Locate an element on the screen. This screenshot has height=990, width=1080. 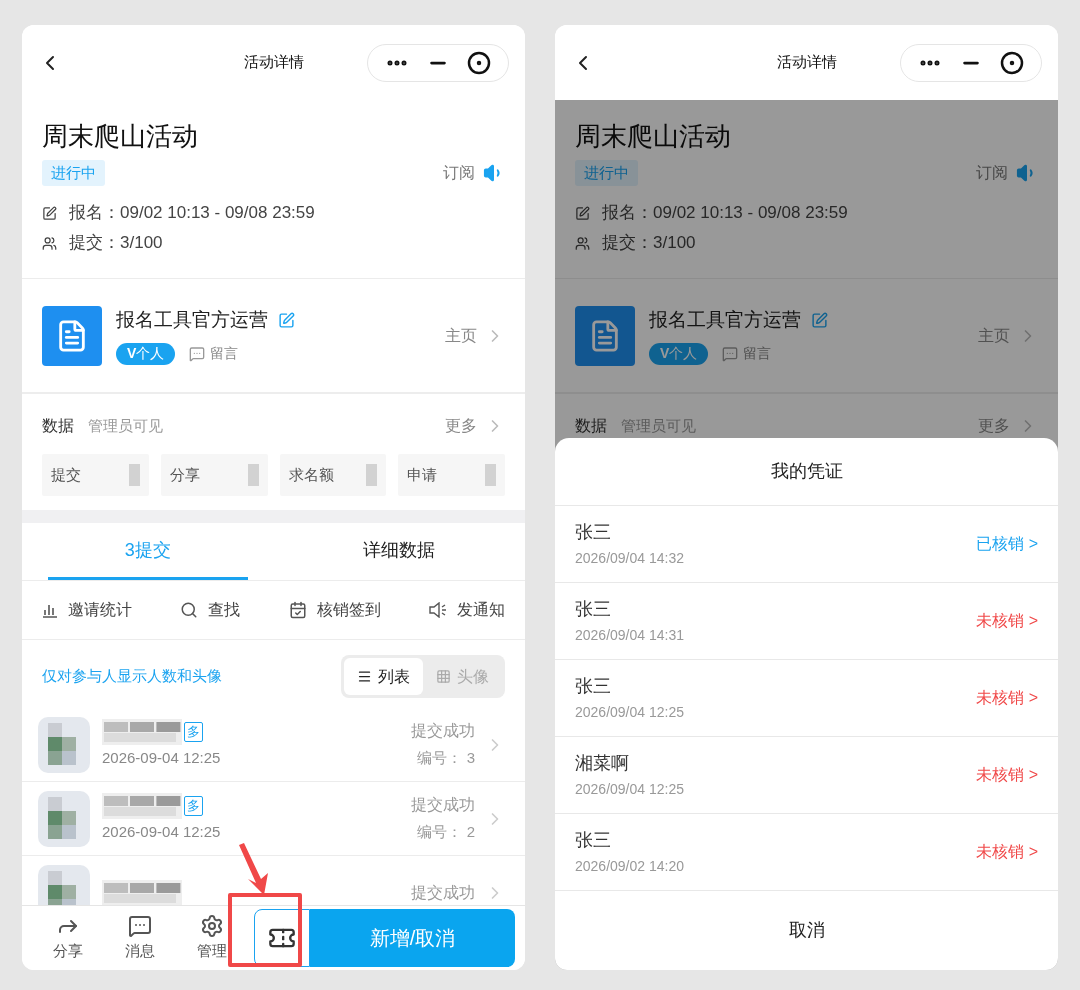
voucher-row: 湘菜啊 2026/09/04 12:25 未核销 > is located at coordinates (806, 775).